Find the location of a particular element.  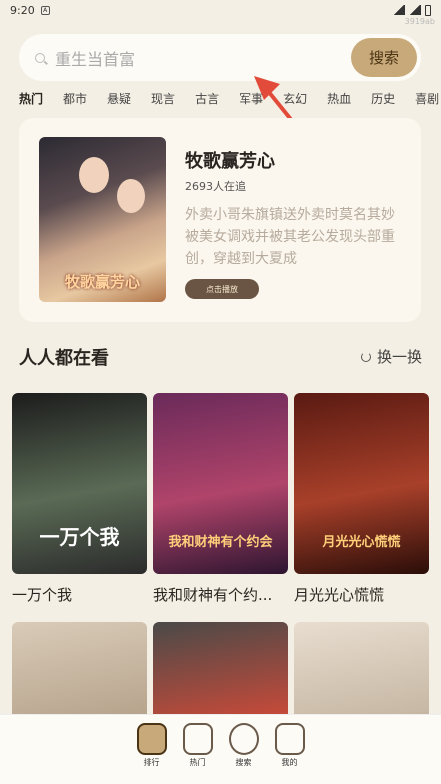

drama-poster: 一万个我 is located at coordinates (79, 483).